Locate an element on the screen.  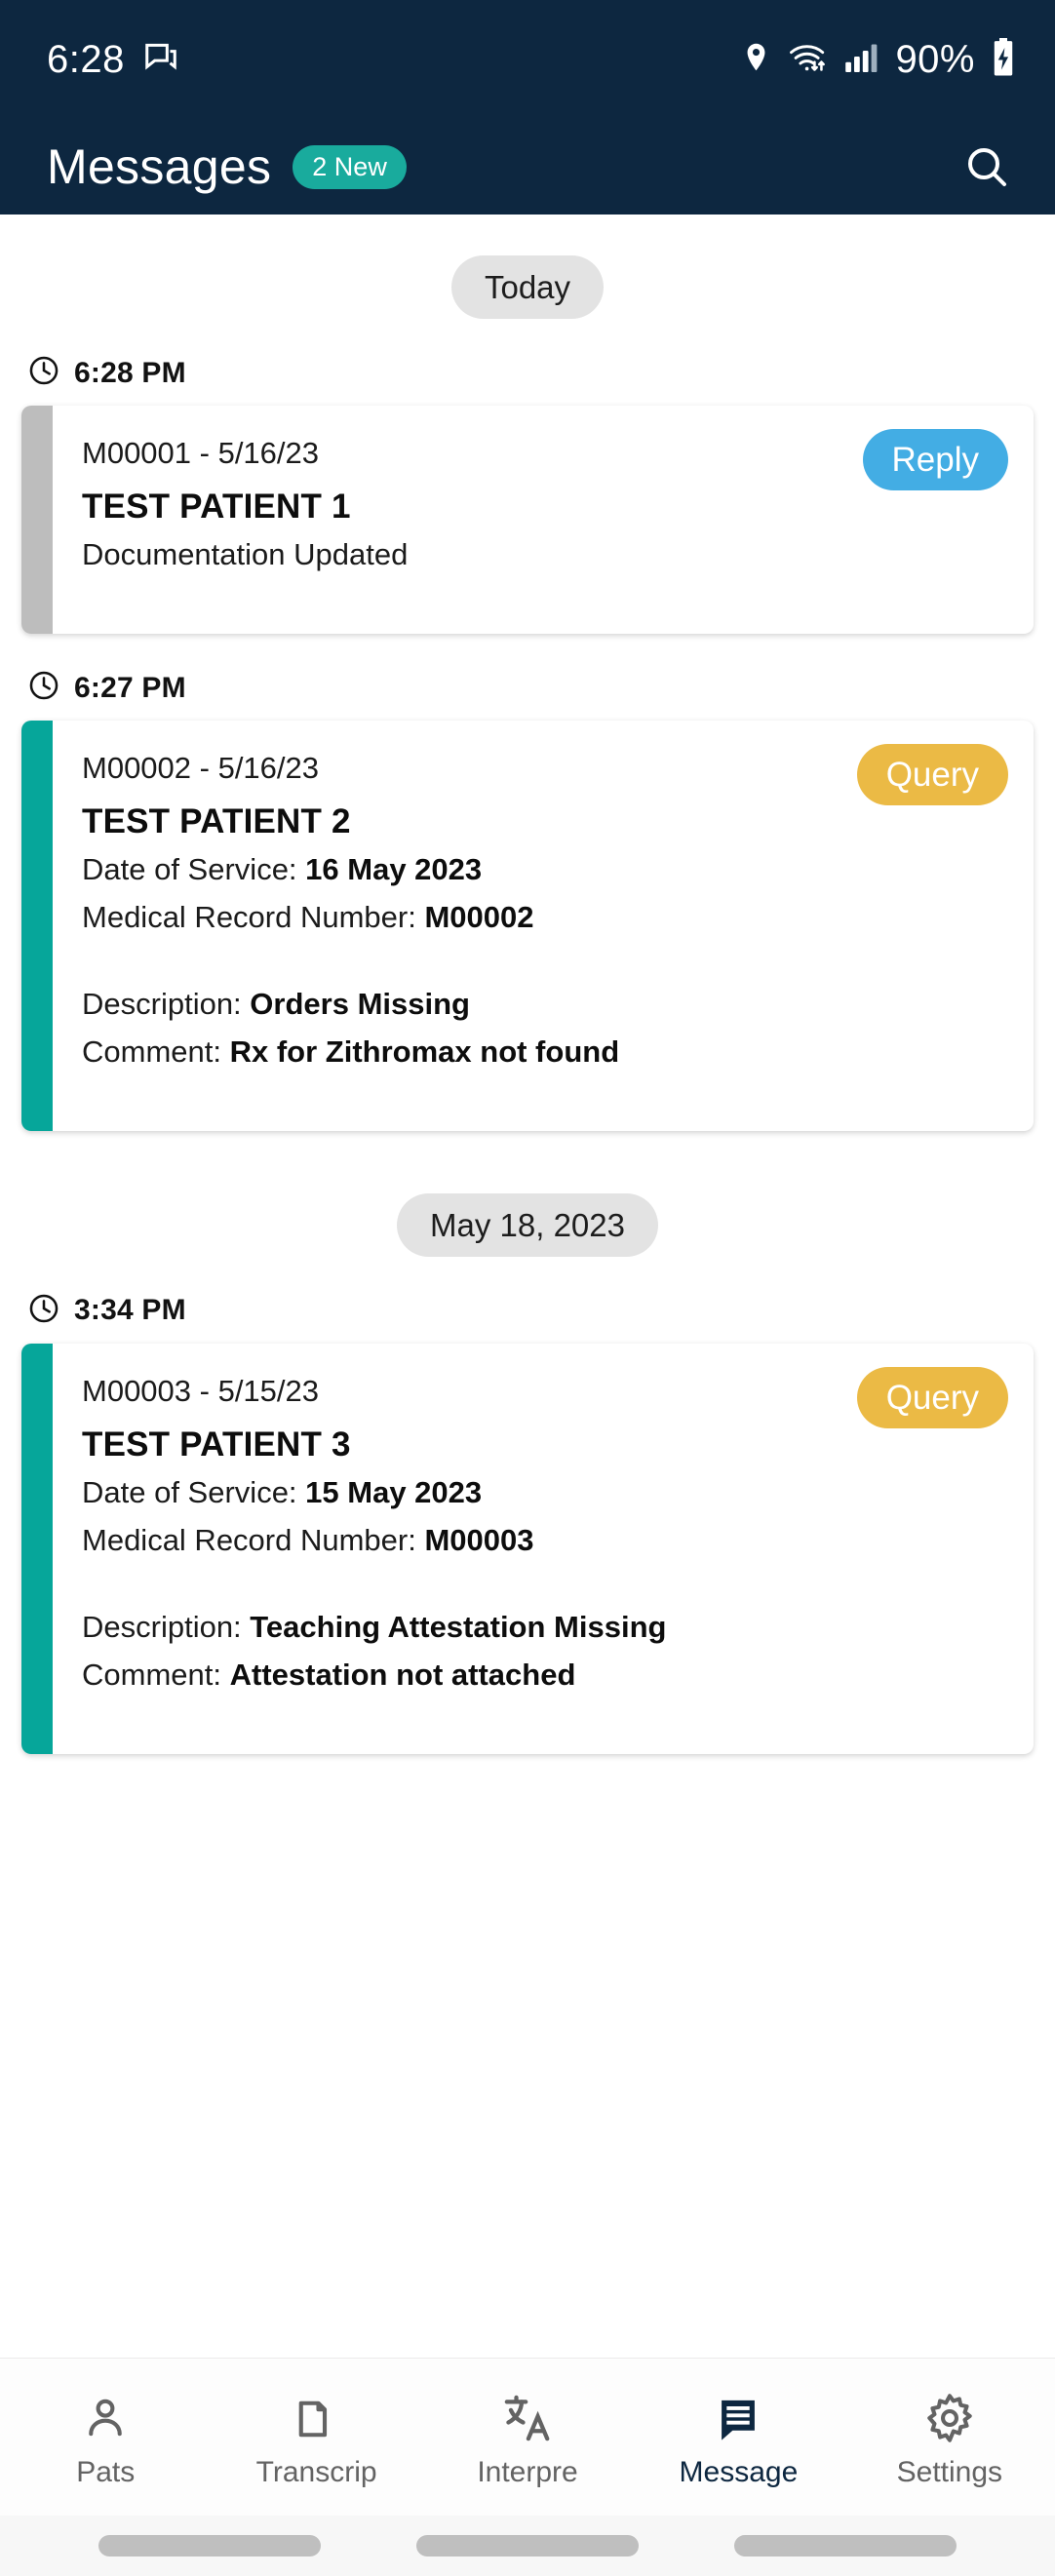
nav-item-settings: Settings is located at coordinates (949, 2437).